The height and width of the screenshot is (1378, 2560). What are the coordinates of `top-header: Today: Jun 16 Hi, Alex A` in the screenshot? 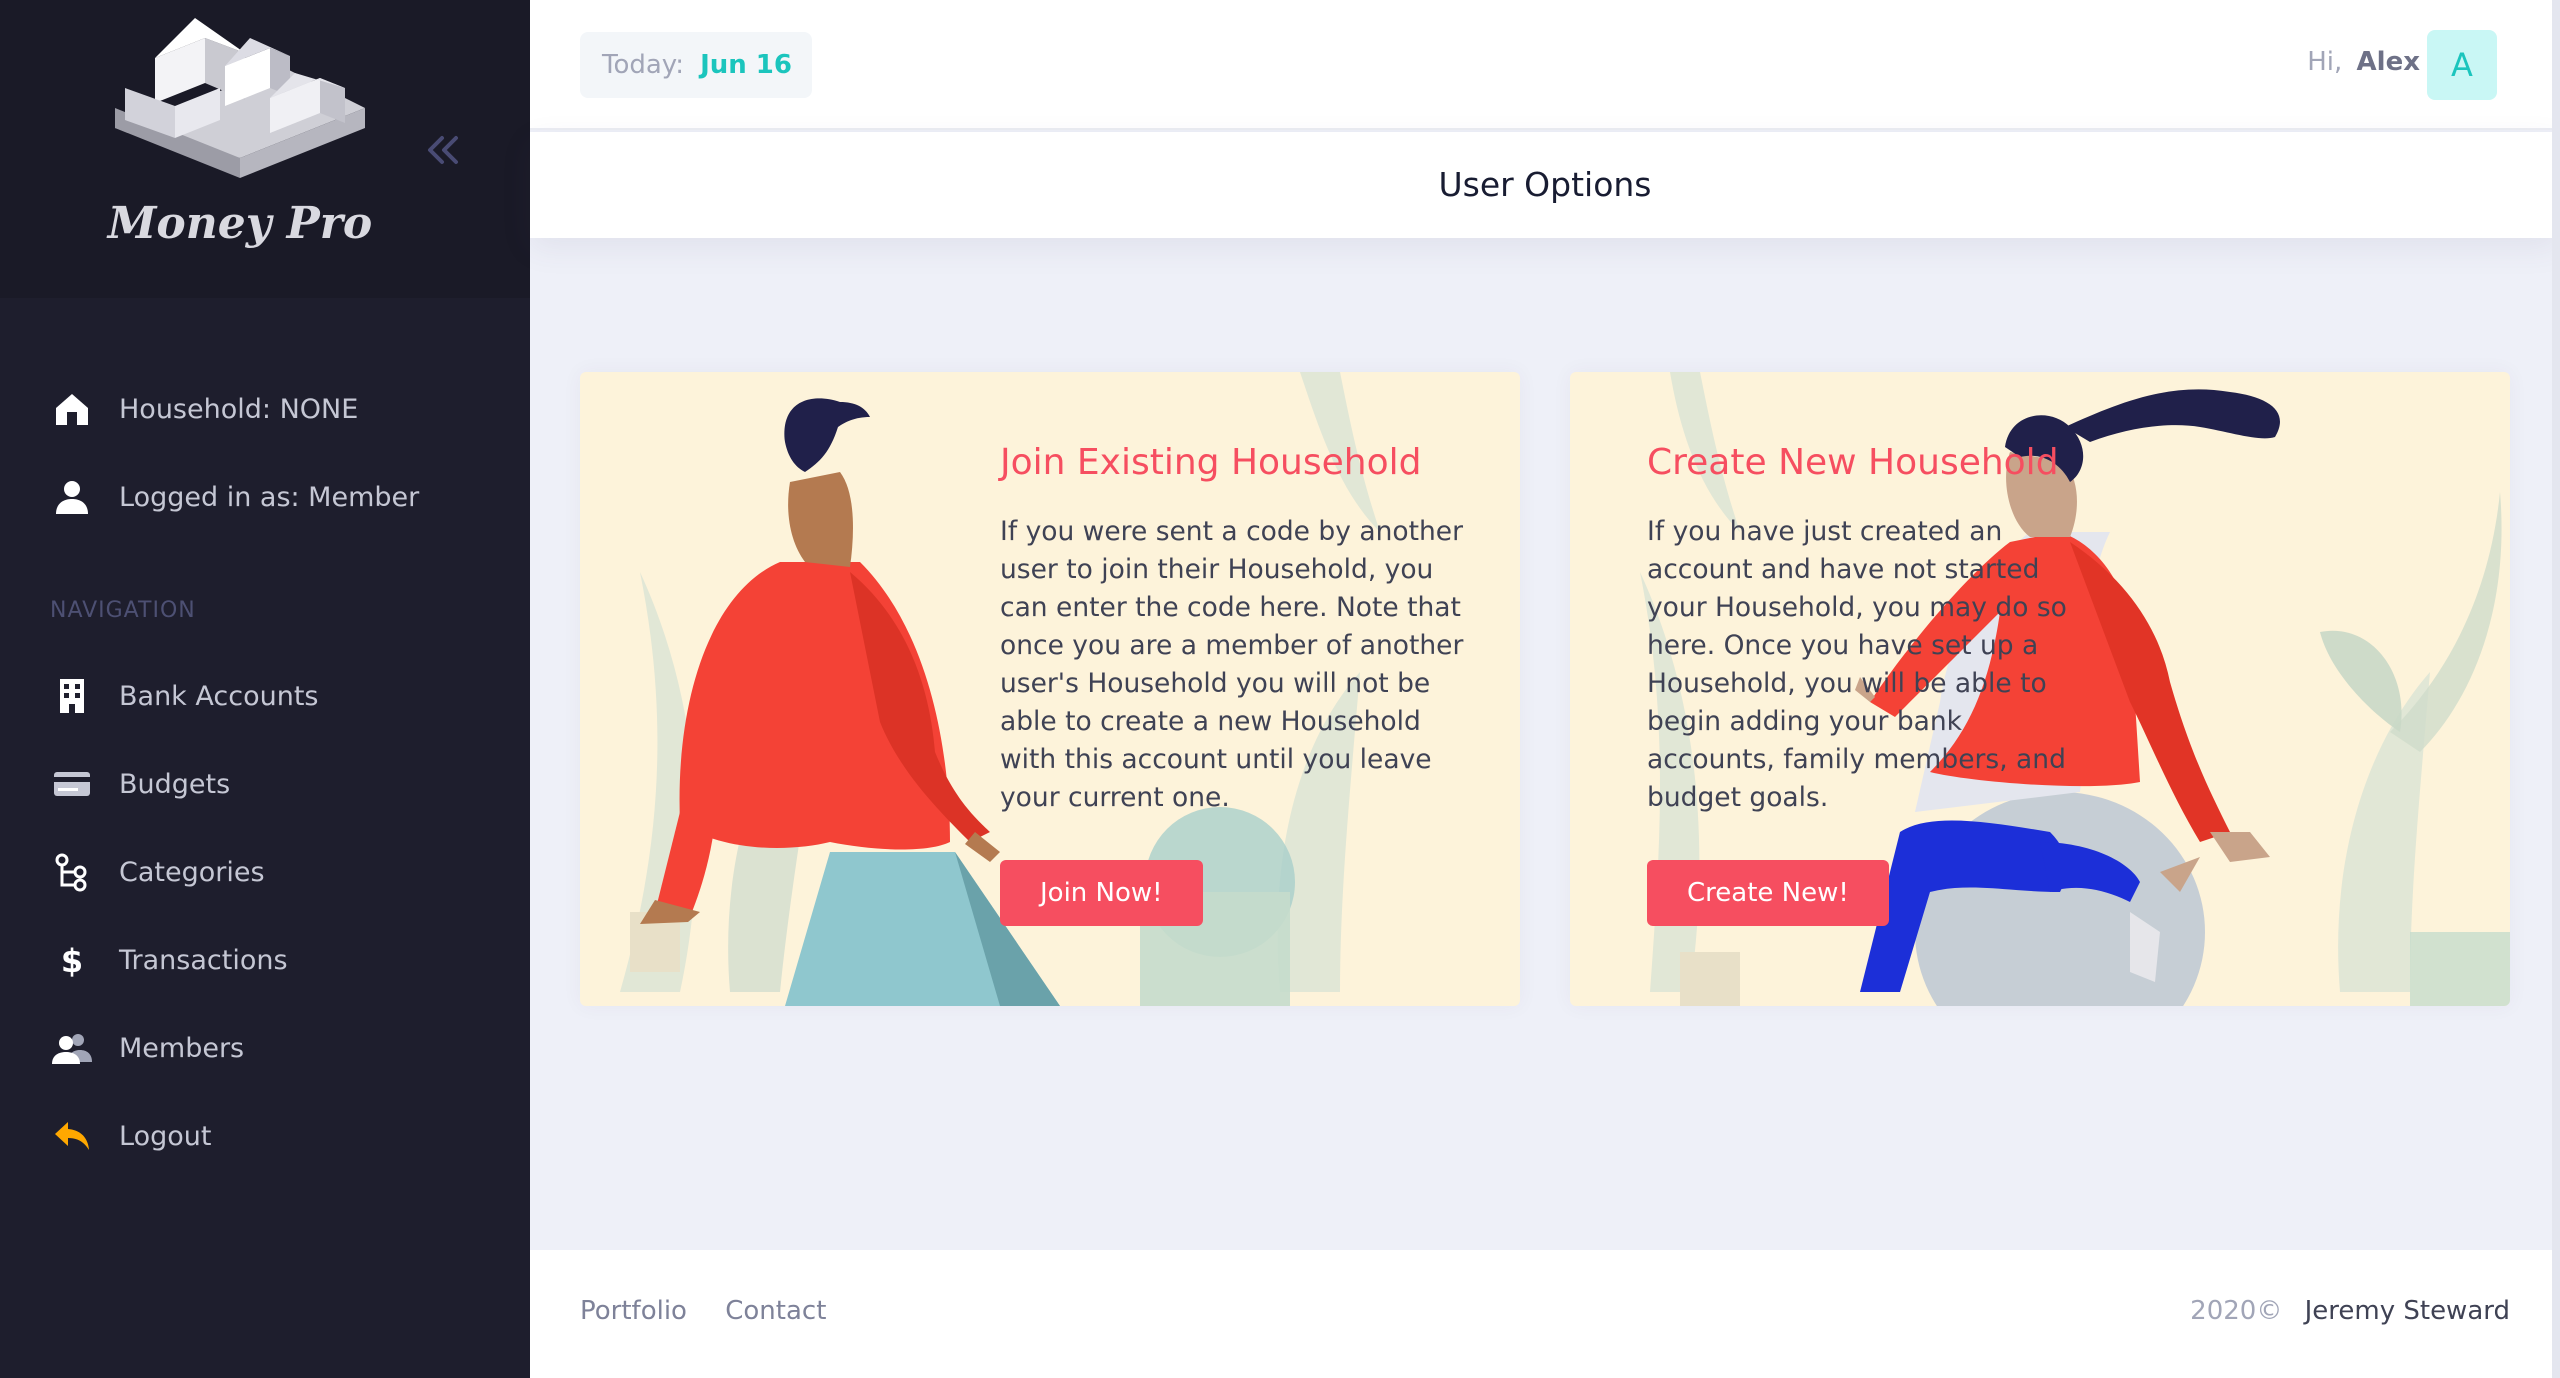 It's located at (1545, 65).